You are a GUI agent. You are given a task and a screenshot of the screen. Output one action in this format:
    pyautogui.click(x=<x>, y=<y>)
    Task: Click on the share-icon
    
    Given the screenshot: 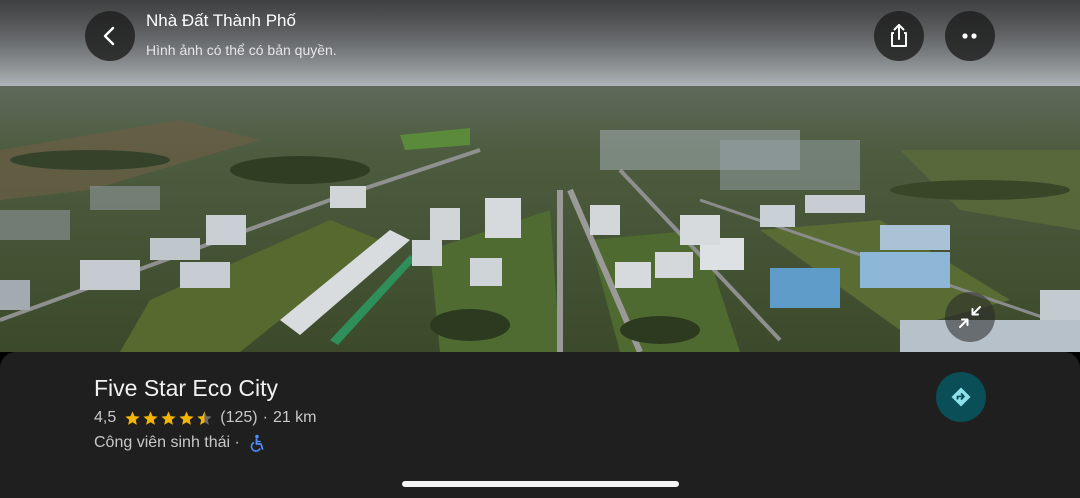 What is the action you would take?
    pyautogui.click(x=899, y=35)
    